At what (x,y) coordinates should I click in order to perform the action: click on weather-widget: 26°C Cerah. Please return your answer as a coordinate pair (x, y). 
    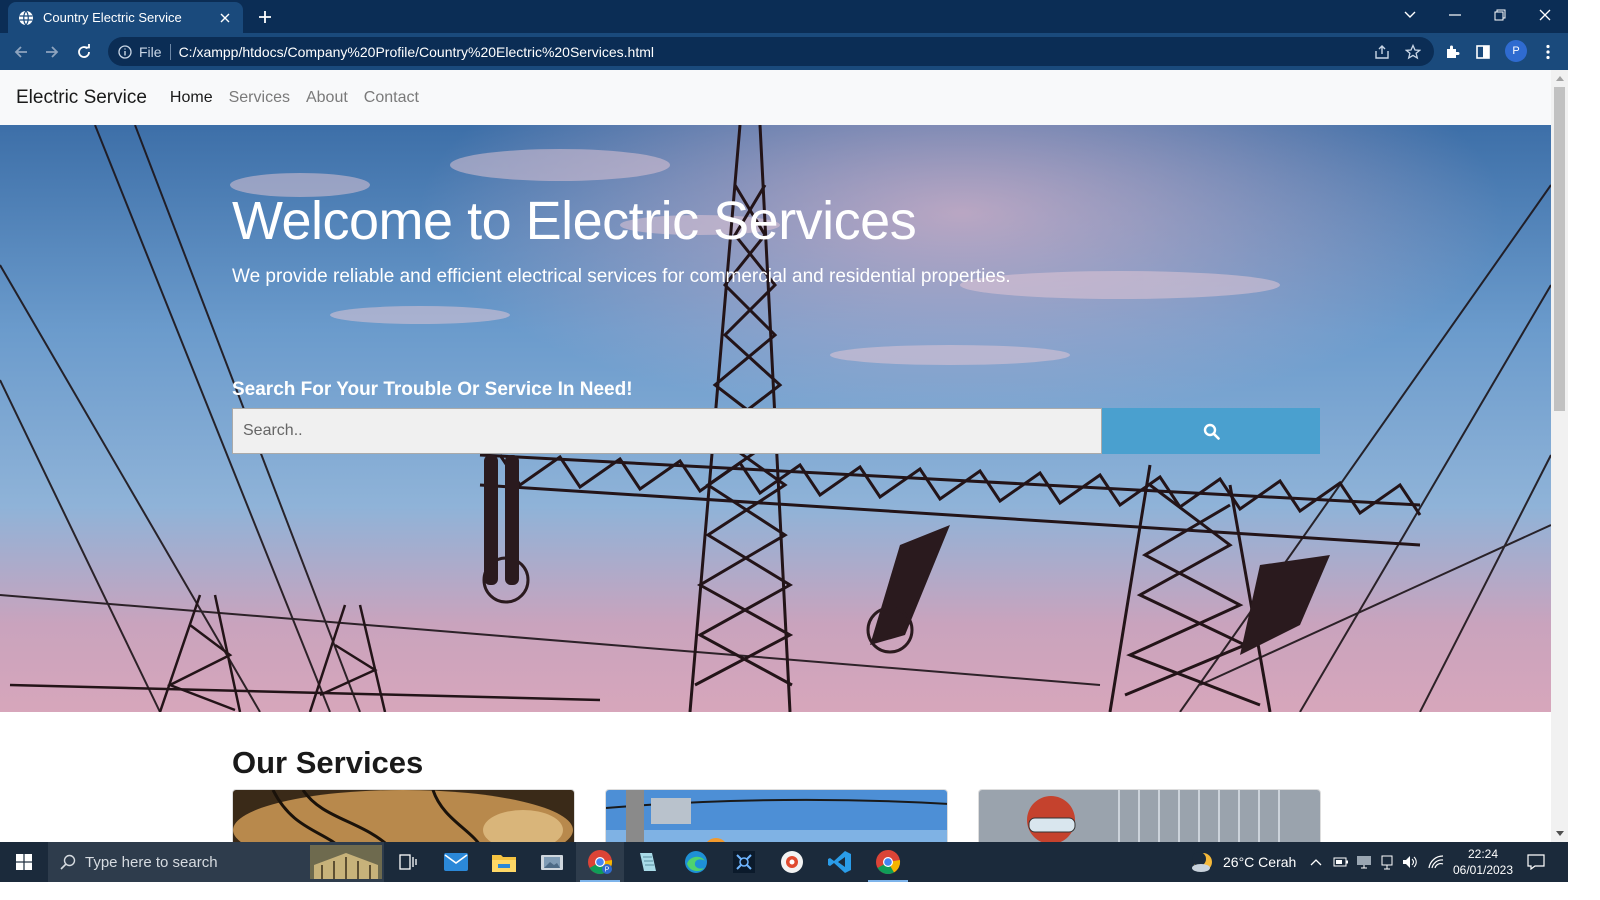
    Looking at the image, I should click on (1243, 862).